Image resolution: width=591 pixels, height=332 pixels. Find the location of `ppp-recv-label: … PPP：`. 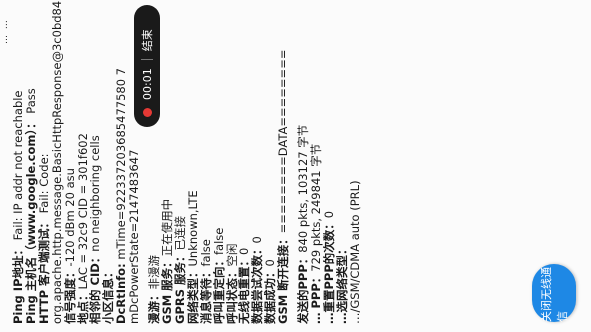

ppp-recv-label: … PPP： is located at coordinates (315, 297).